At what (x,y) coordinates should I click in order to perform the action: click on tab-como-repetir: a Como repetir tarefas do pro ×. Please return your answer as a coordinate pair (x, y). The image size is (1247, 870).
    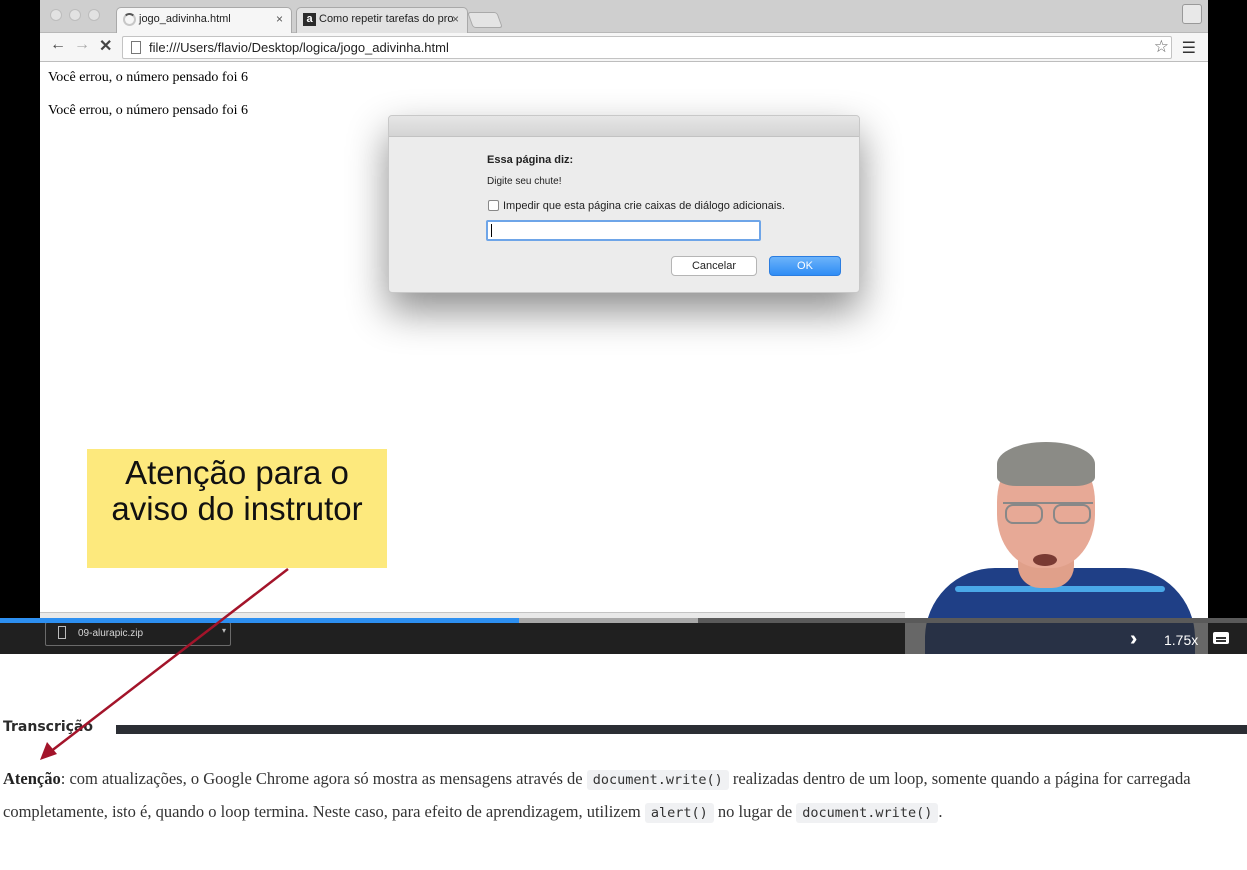
    Looking at the image, I should click on (382, 20).